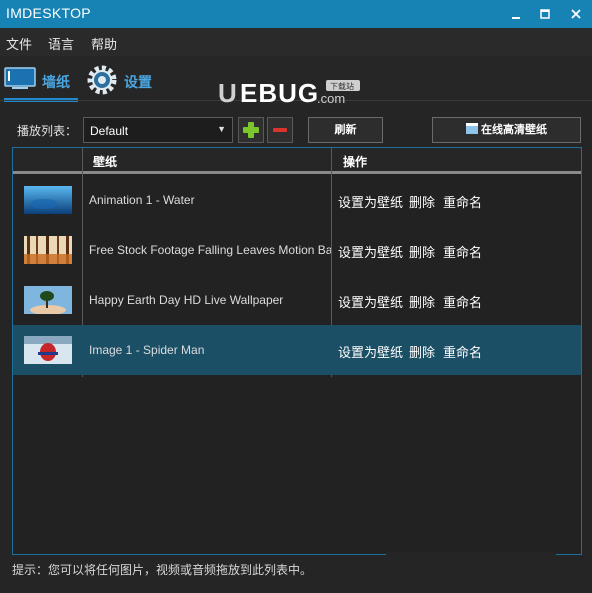  What do you see at coordinates (121, 80) in the screenshot?
I see `tab-settings: 设置` at bounding box center [121, 80].